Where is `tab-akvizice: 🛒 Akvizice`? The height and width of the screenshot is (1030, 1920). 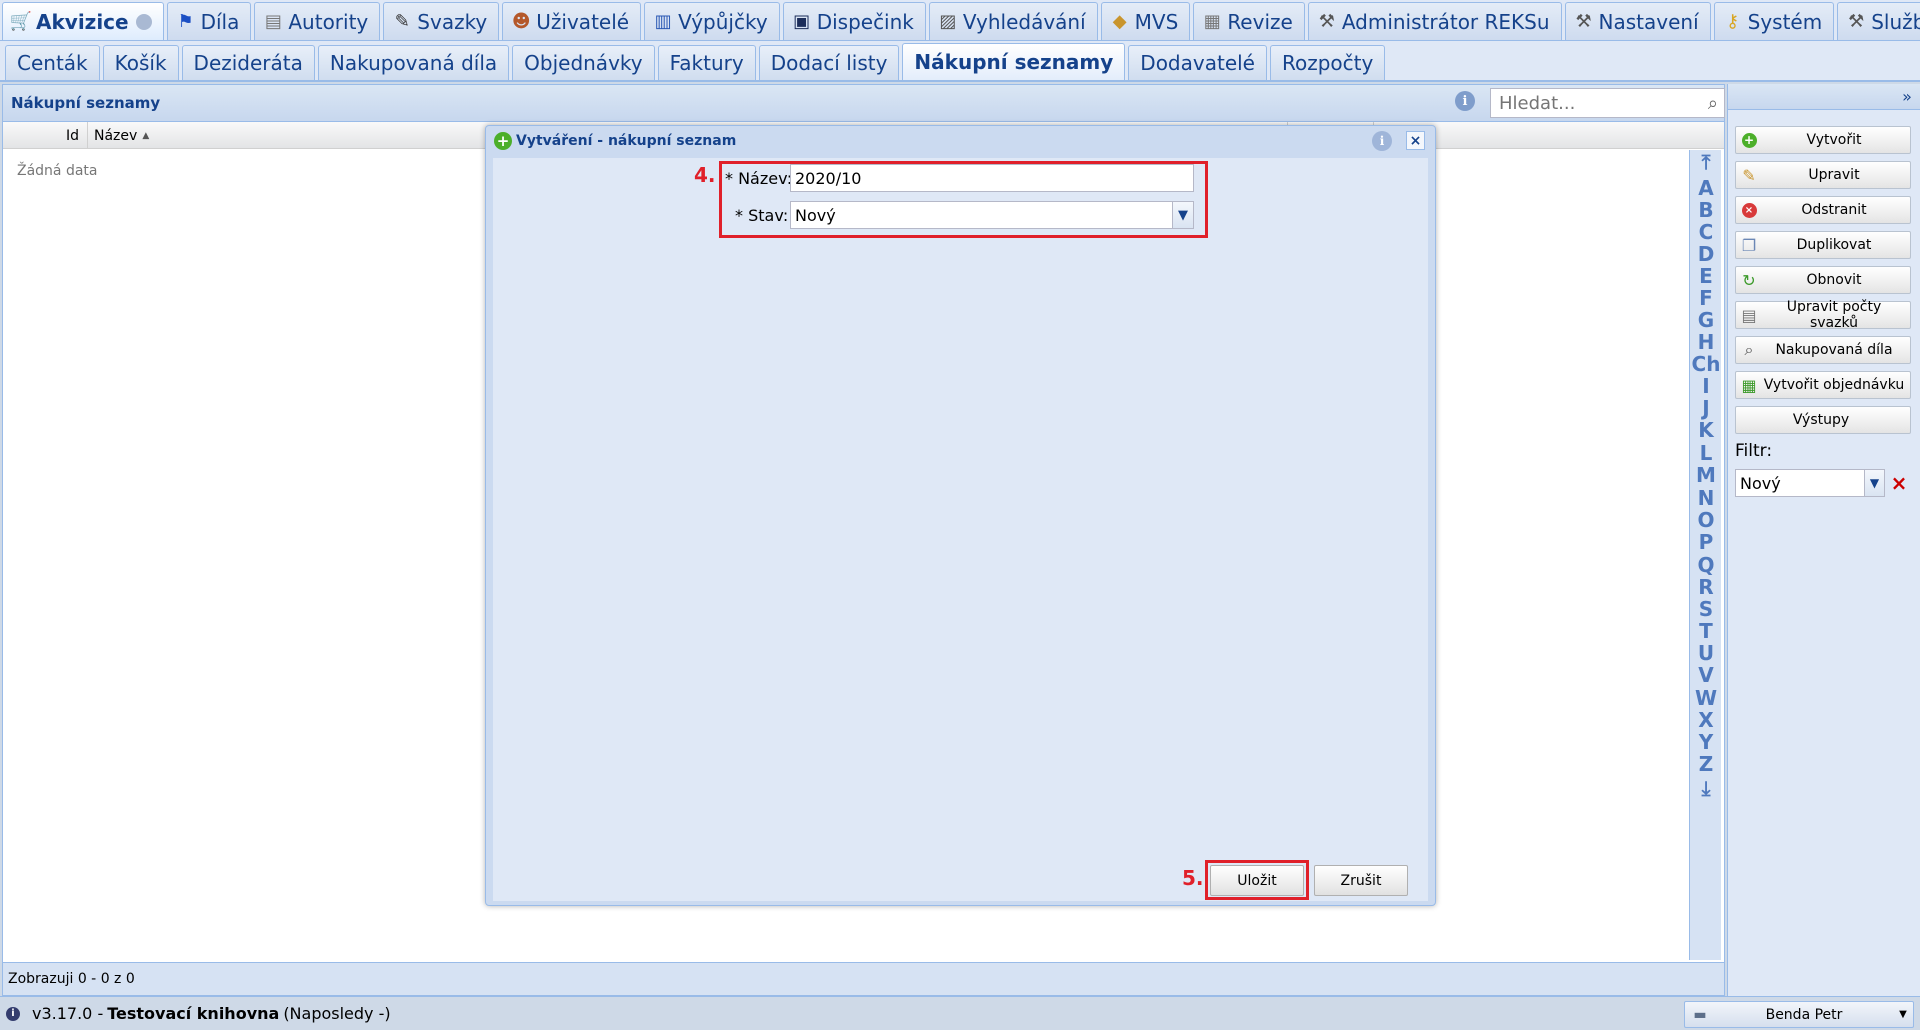 tab-akvizice: 🛒 Akvizice is located at coordinates (83, 21).